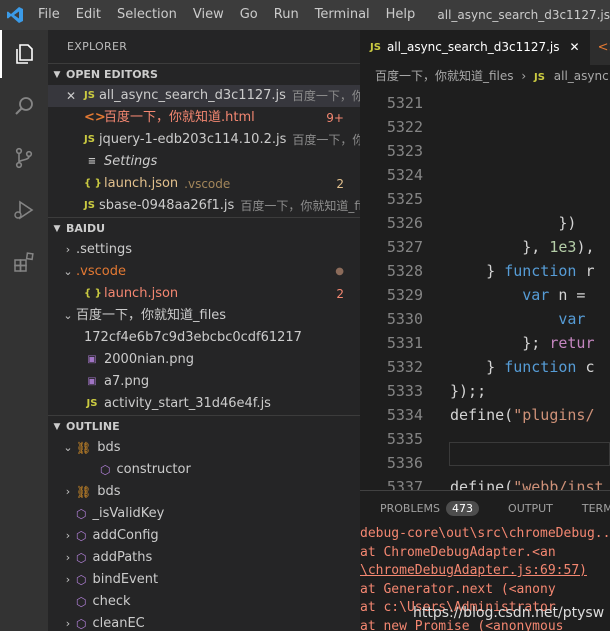  I want to click on file-name: launch.json, so click(141, 183).